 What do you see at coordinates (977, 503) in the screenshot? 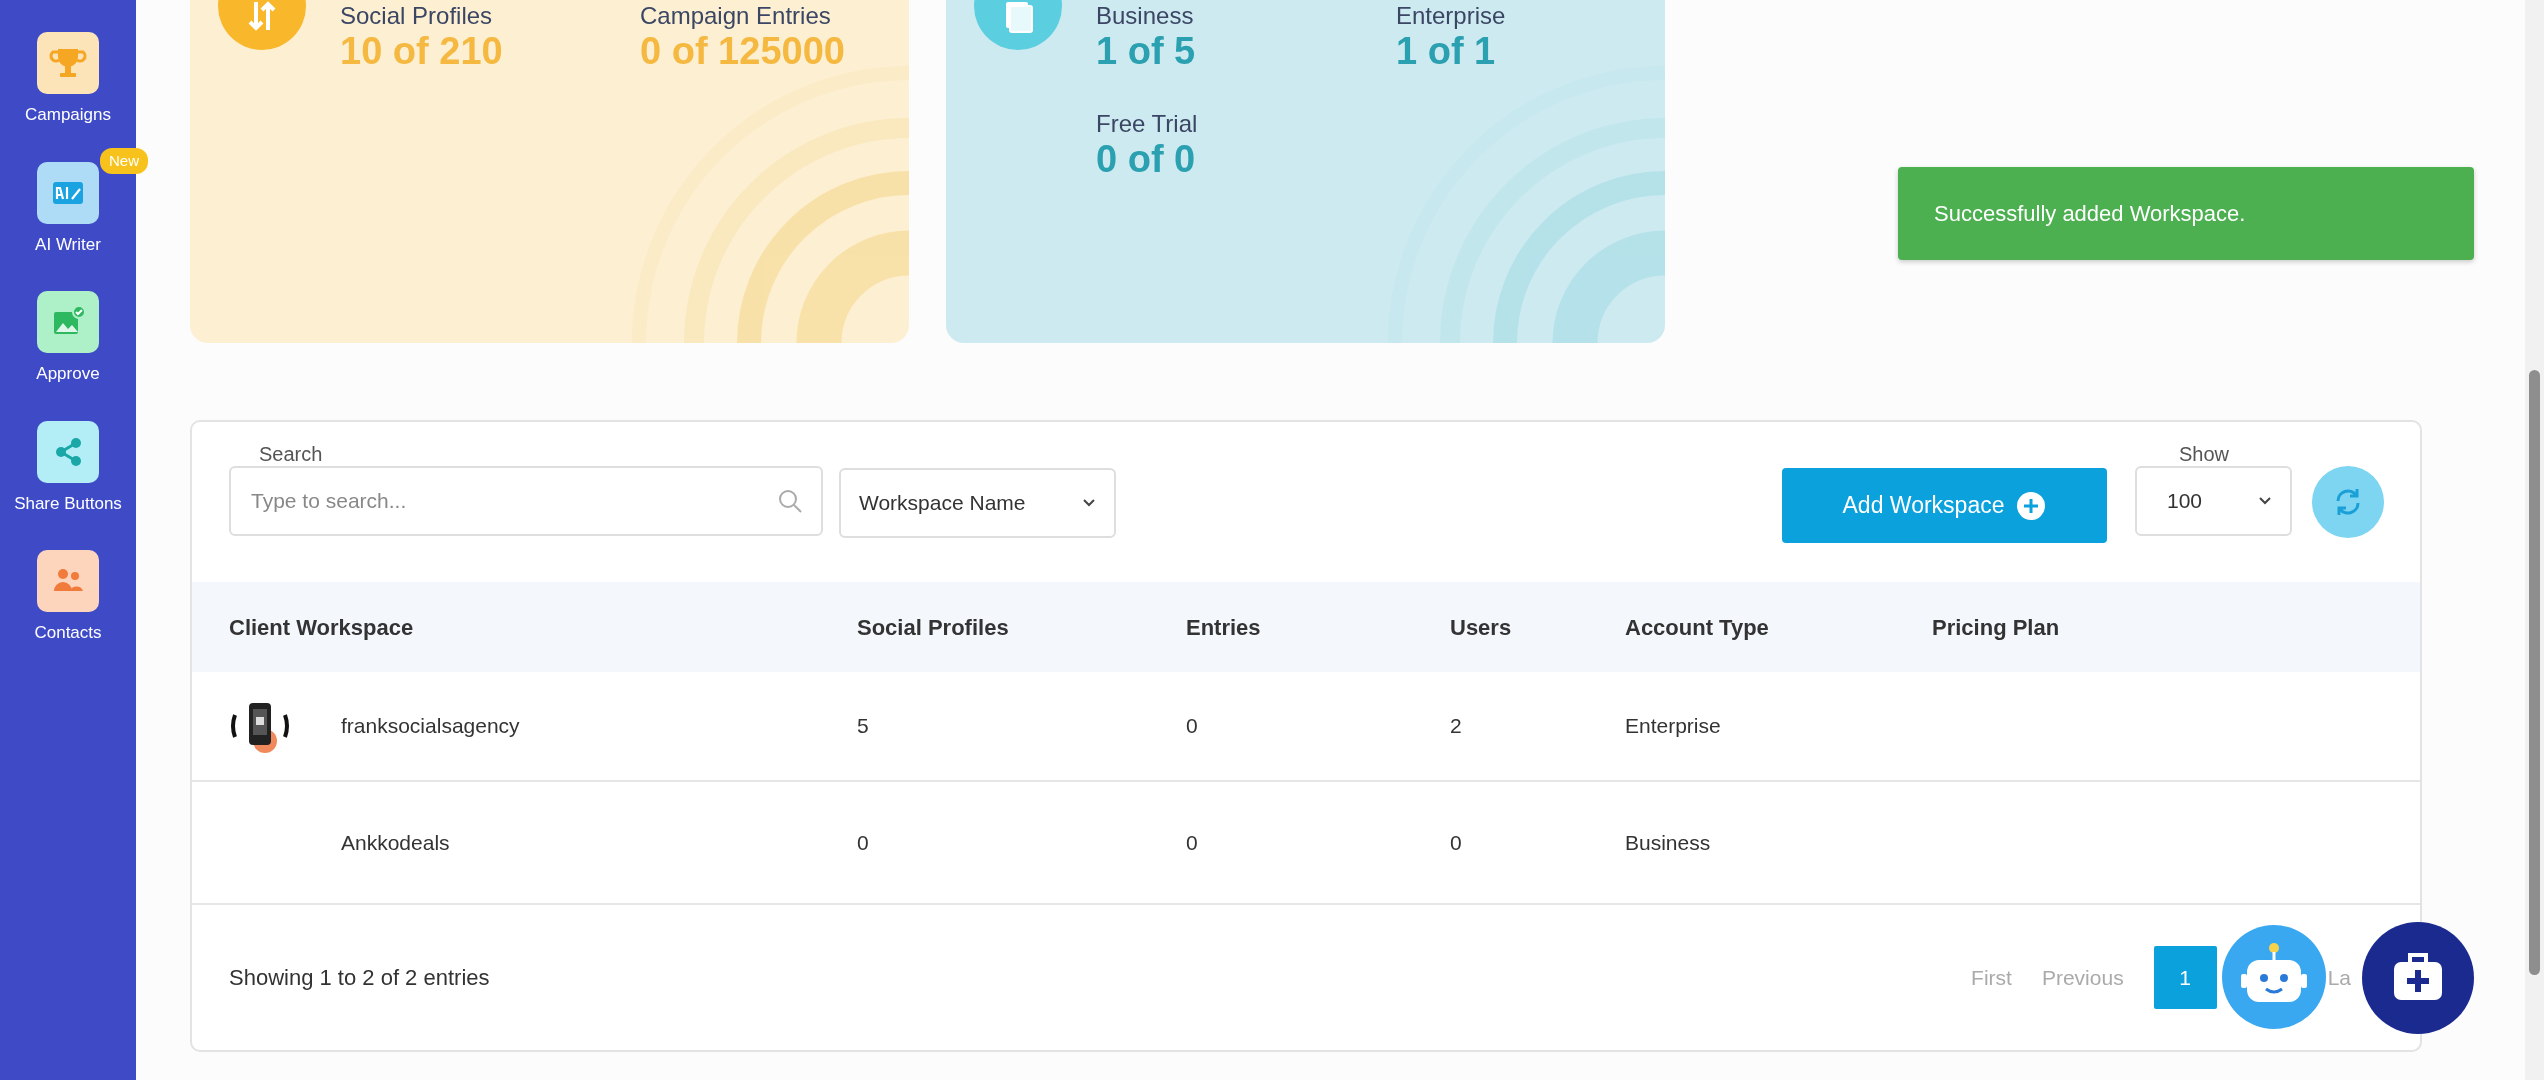
I see `filter-dropdown: Workspace Name` at bounding box center [977, 503].